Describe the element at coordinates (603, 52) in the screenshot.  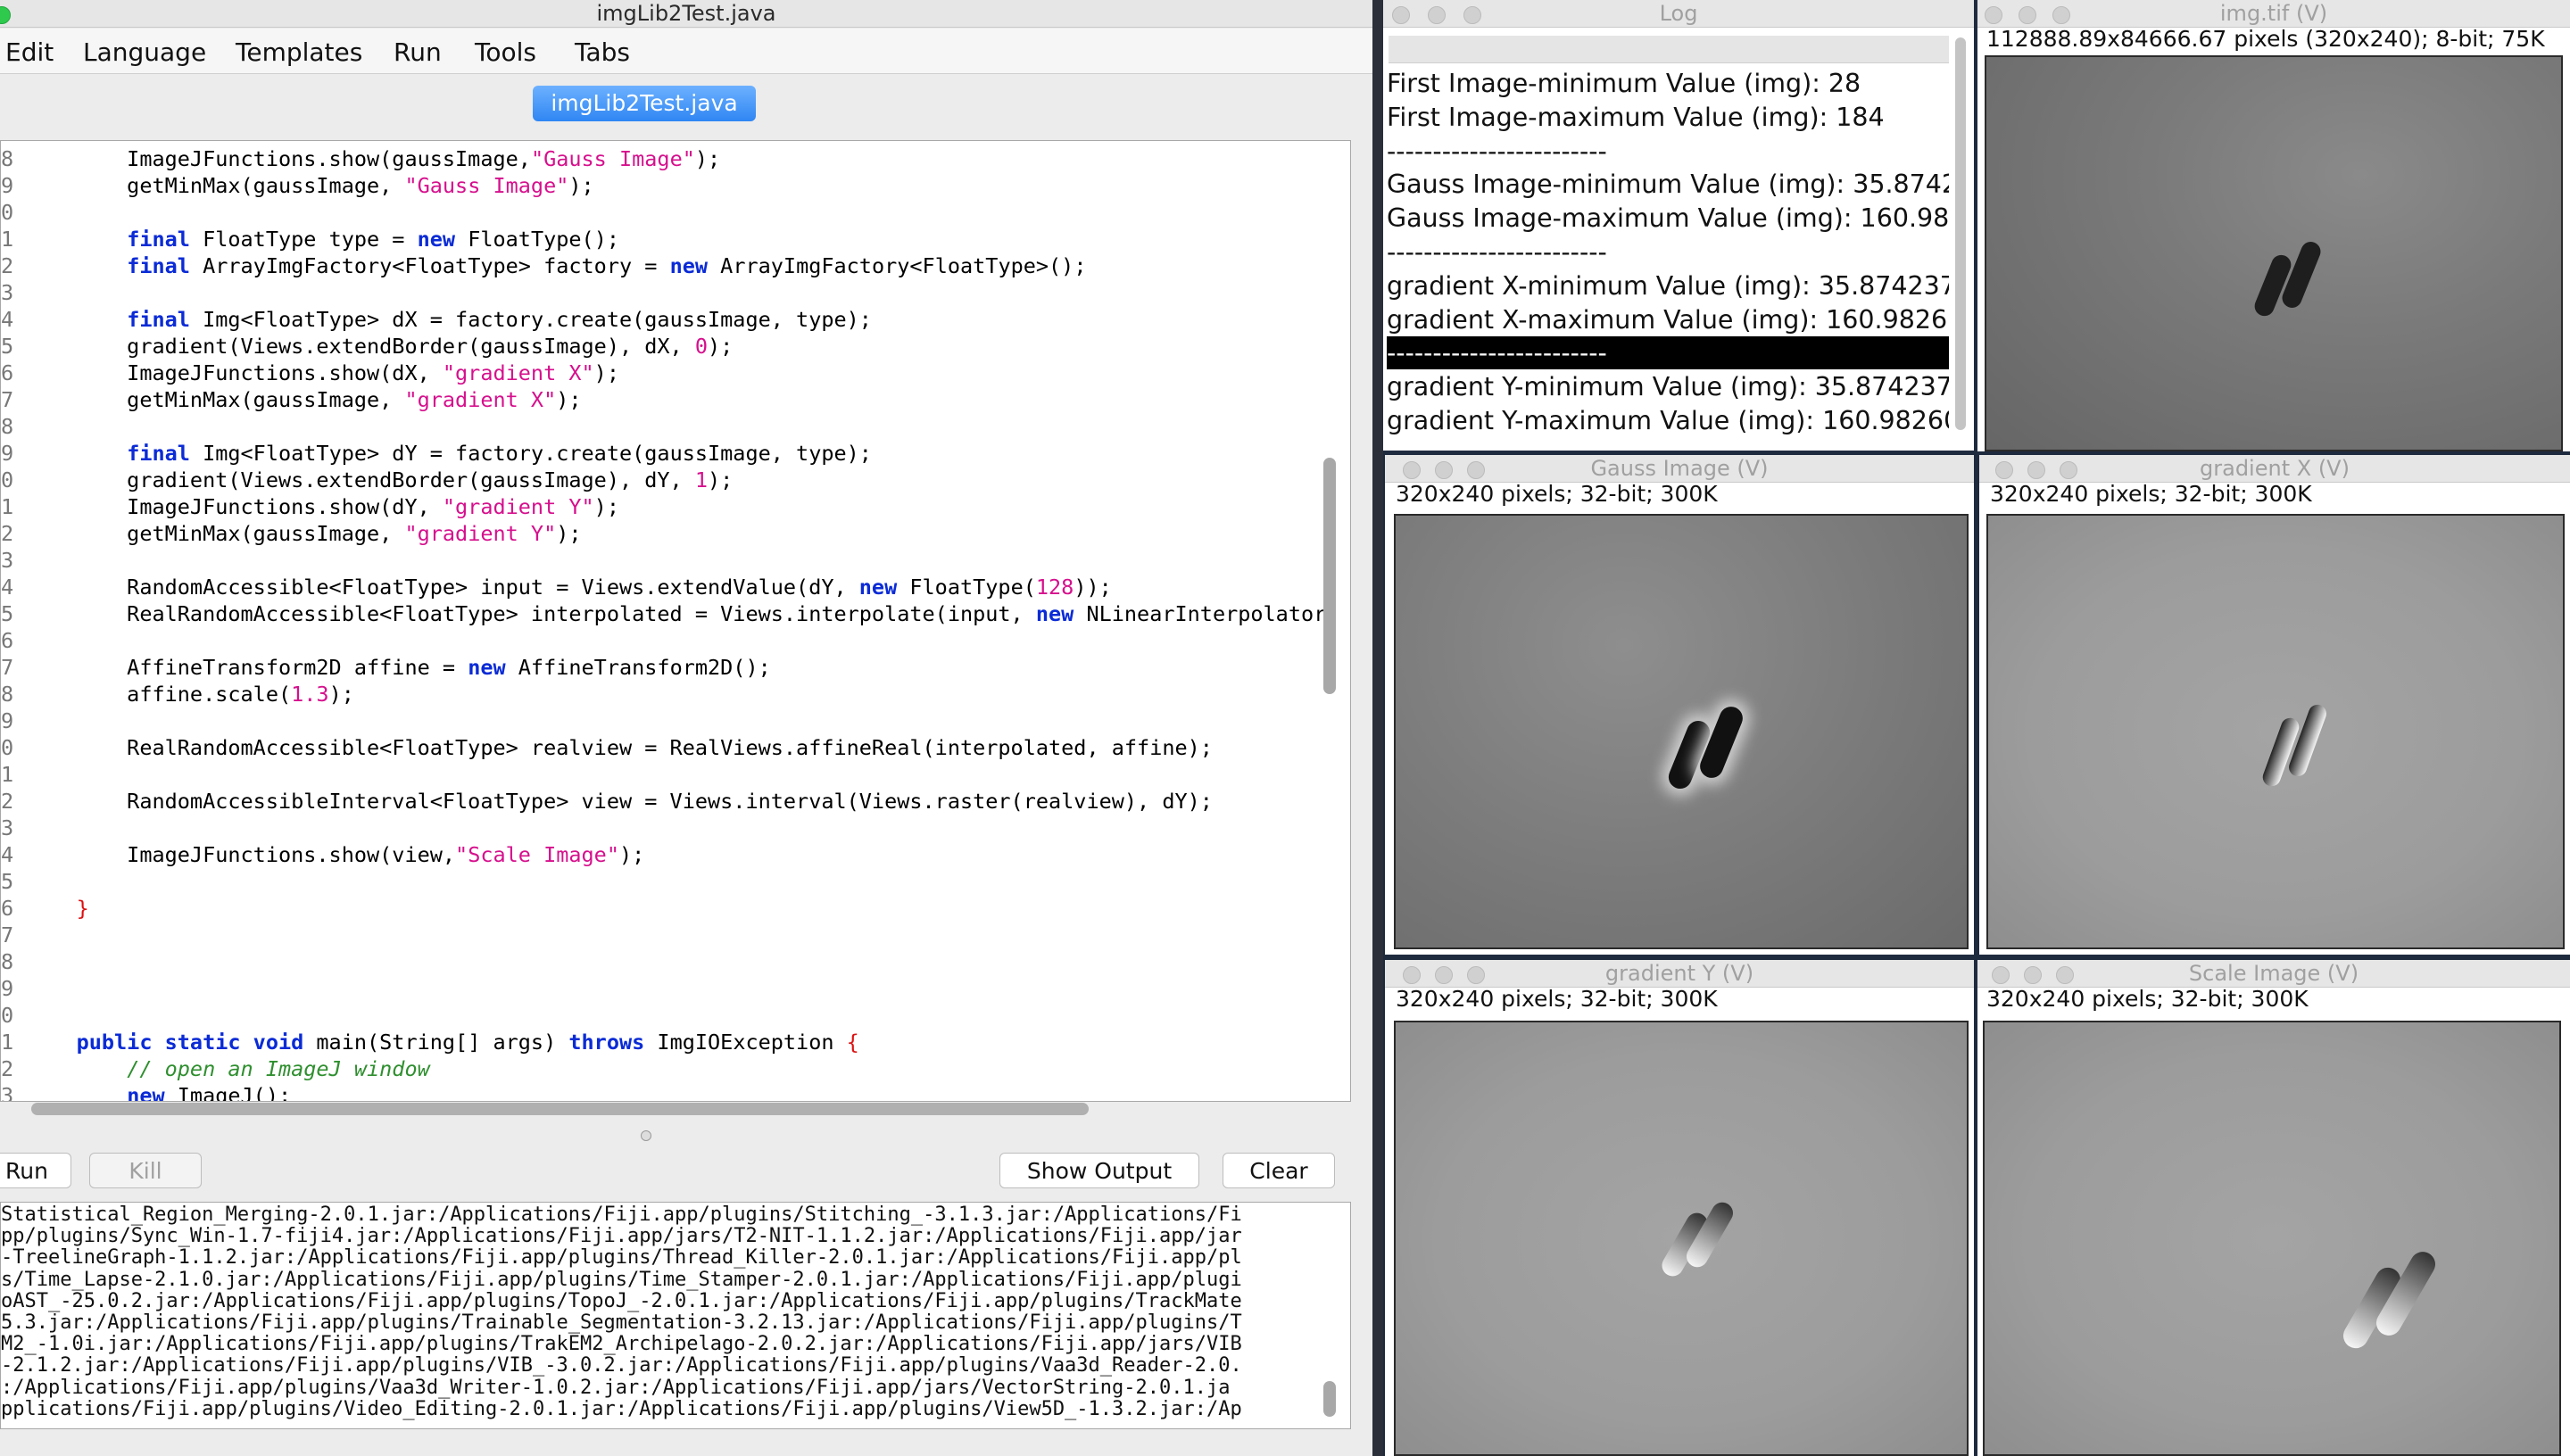
I see `menu-tabs: Tabs` at that location.